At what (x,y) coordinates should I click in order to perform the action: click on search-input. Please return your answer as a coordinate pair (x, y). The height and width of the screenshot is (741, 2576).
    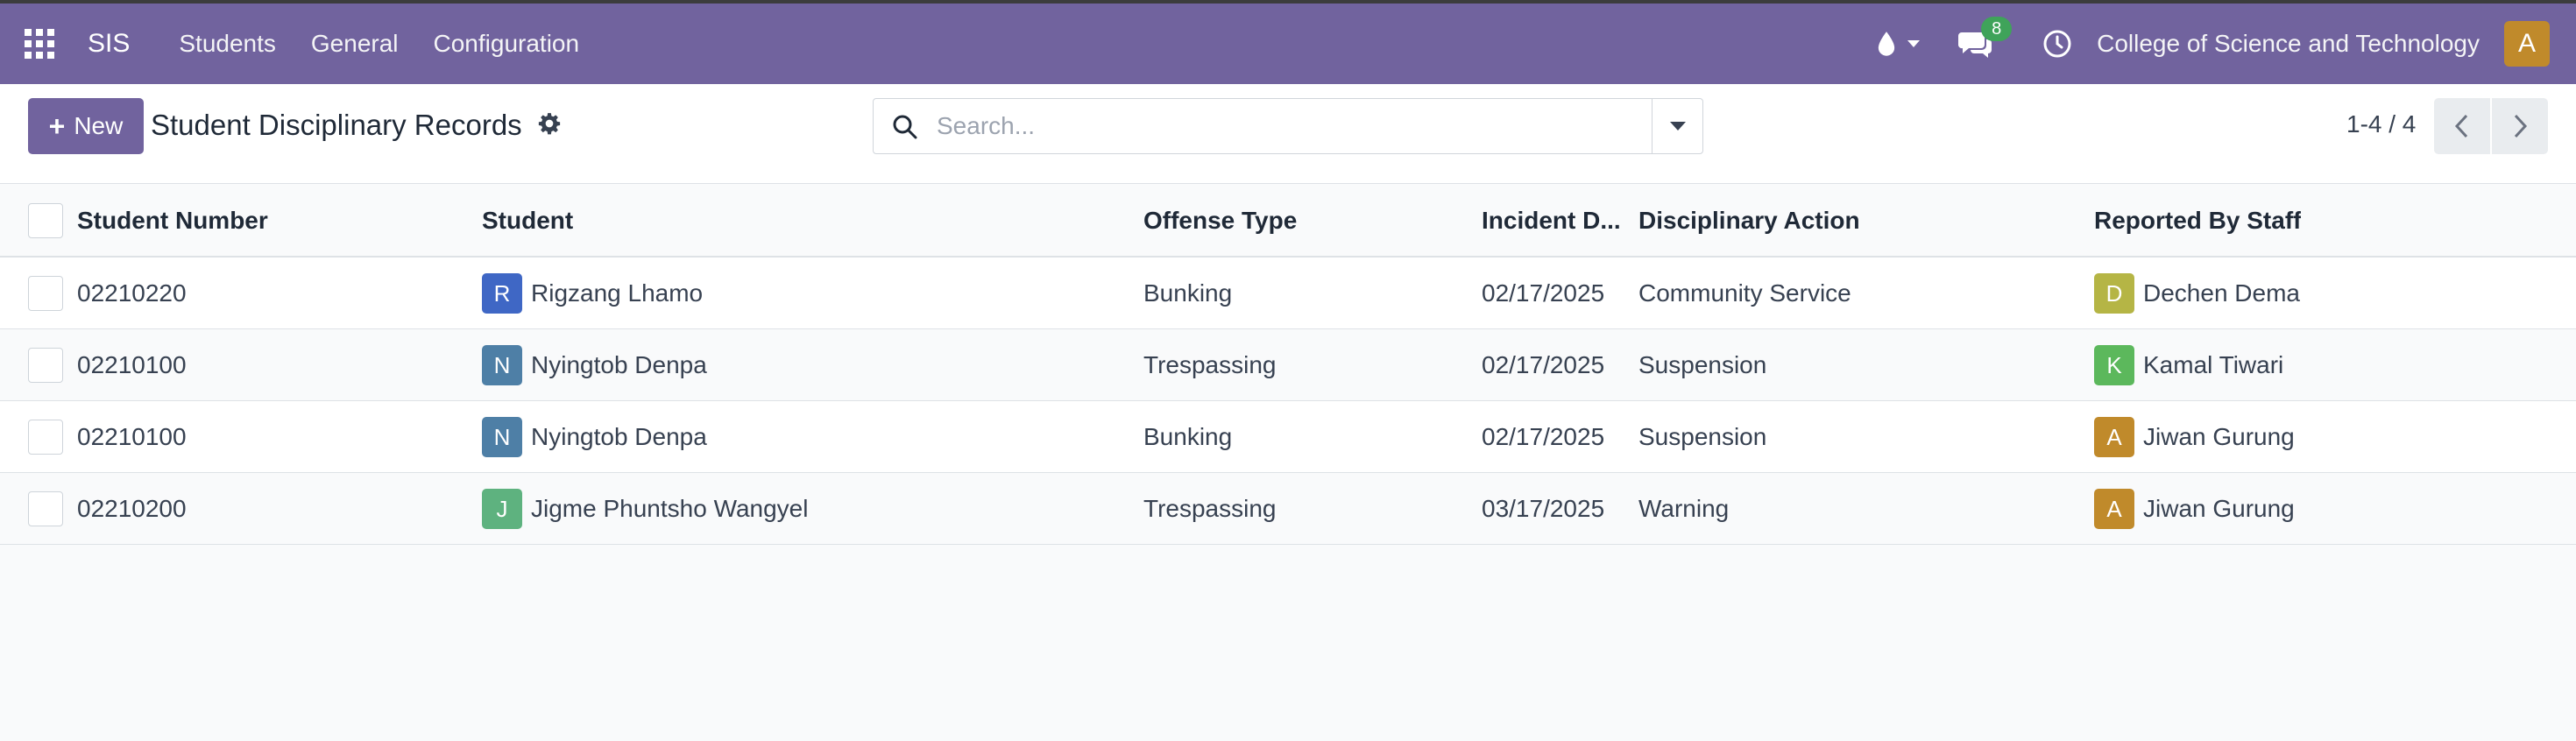
    Looking at the image, I should click on (1285, 126).